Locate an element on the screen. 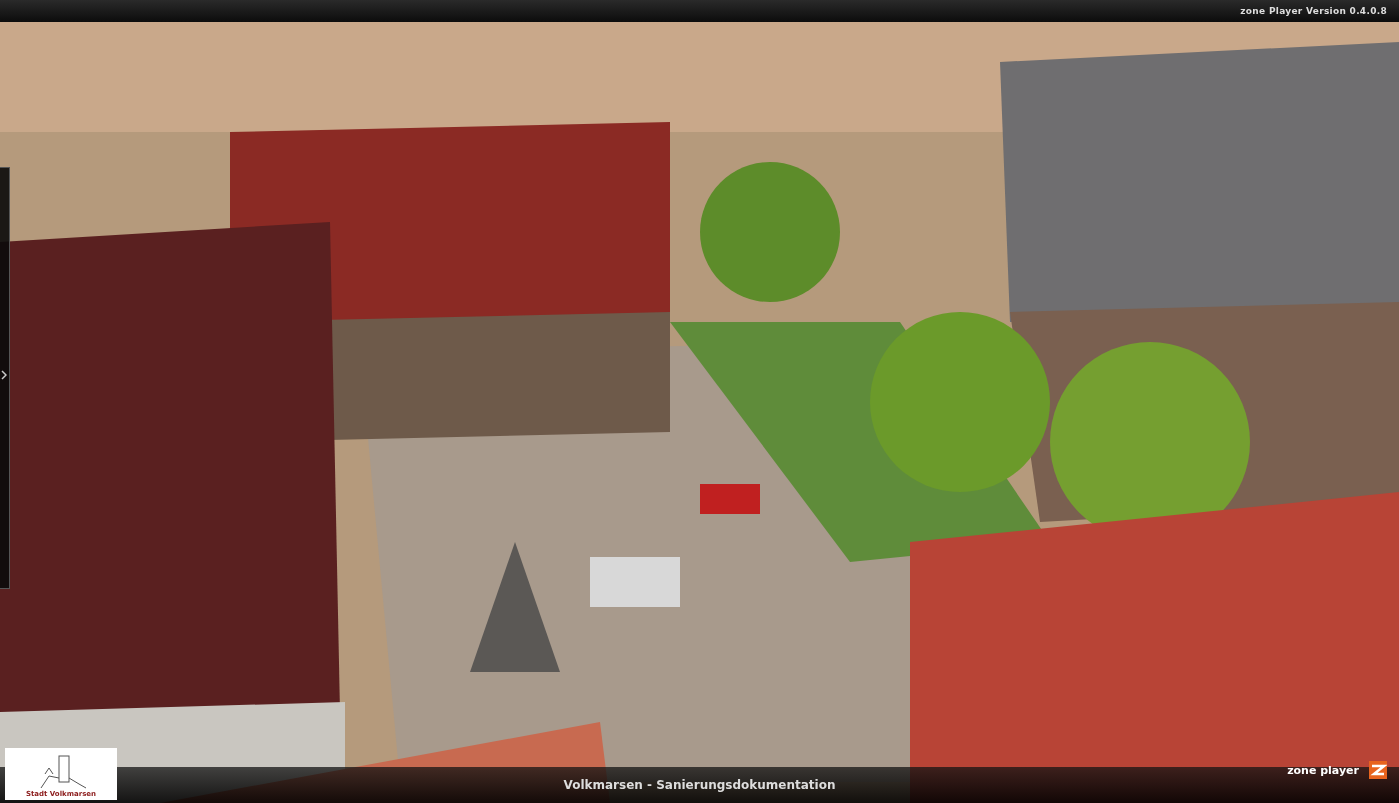 The image size is (1399, 803). version-label: zone Player Version 0.4.0.8 is located at coordinates (1313, 11).